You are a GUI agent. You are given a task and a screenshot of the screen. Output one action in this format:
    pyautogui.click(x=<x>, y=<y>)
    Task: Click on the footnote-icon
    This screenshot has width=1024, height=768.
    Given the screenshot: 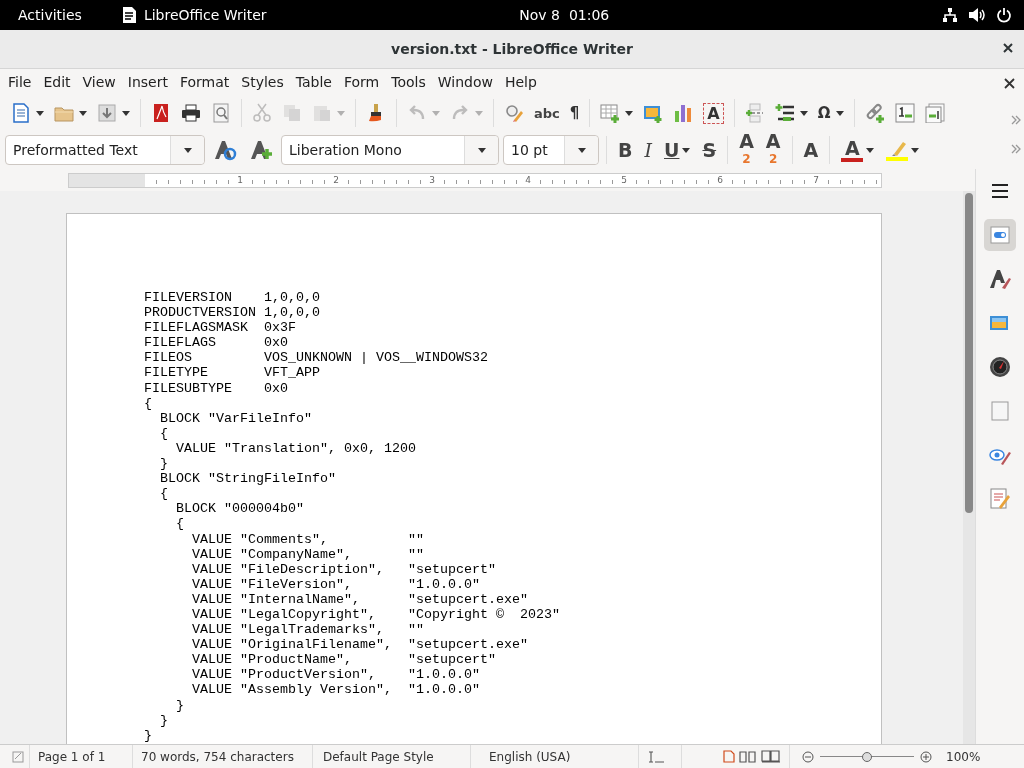 What is the action you would take?
    pyautogui.click(x=904, y=113)
    